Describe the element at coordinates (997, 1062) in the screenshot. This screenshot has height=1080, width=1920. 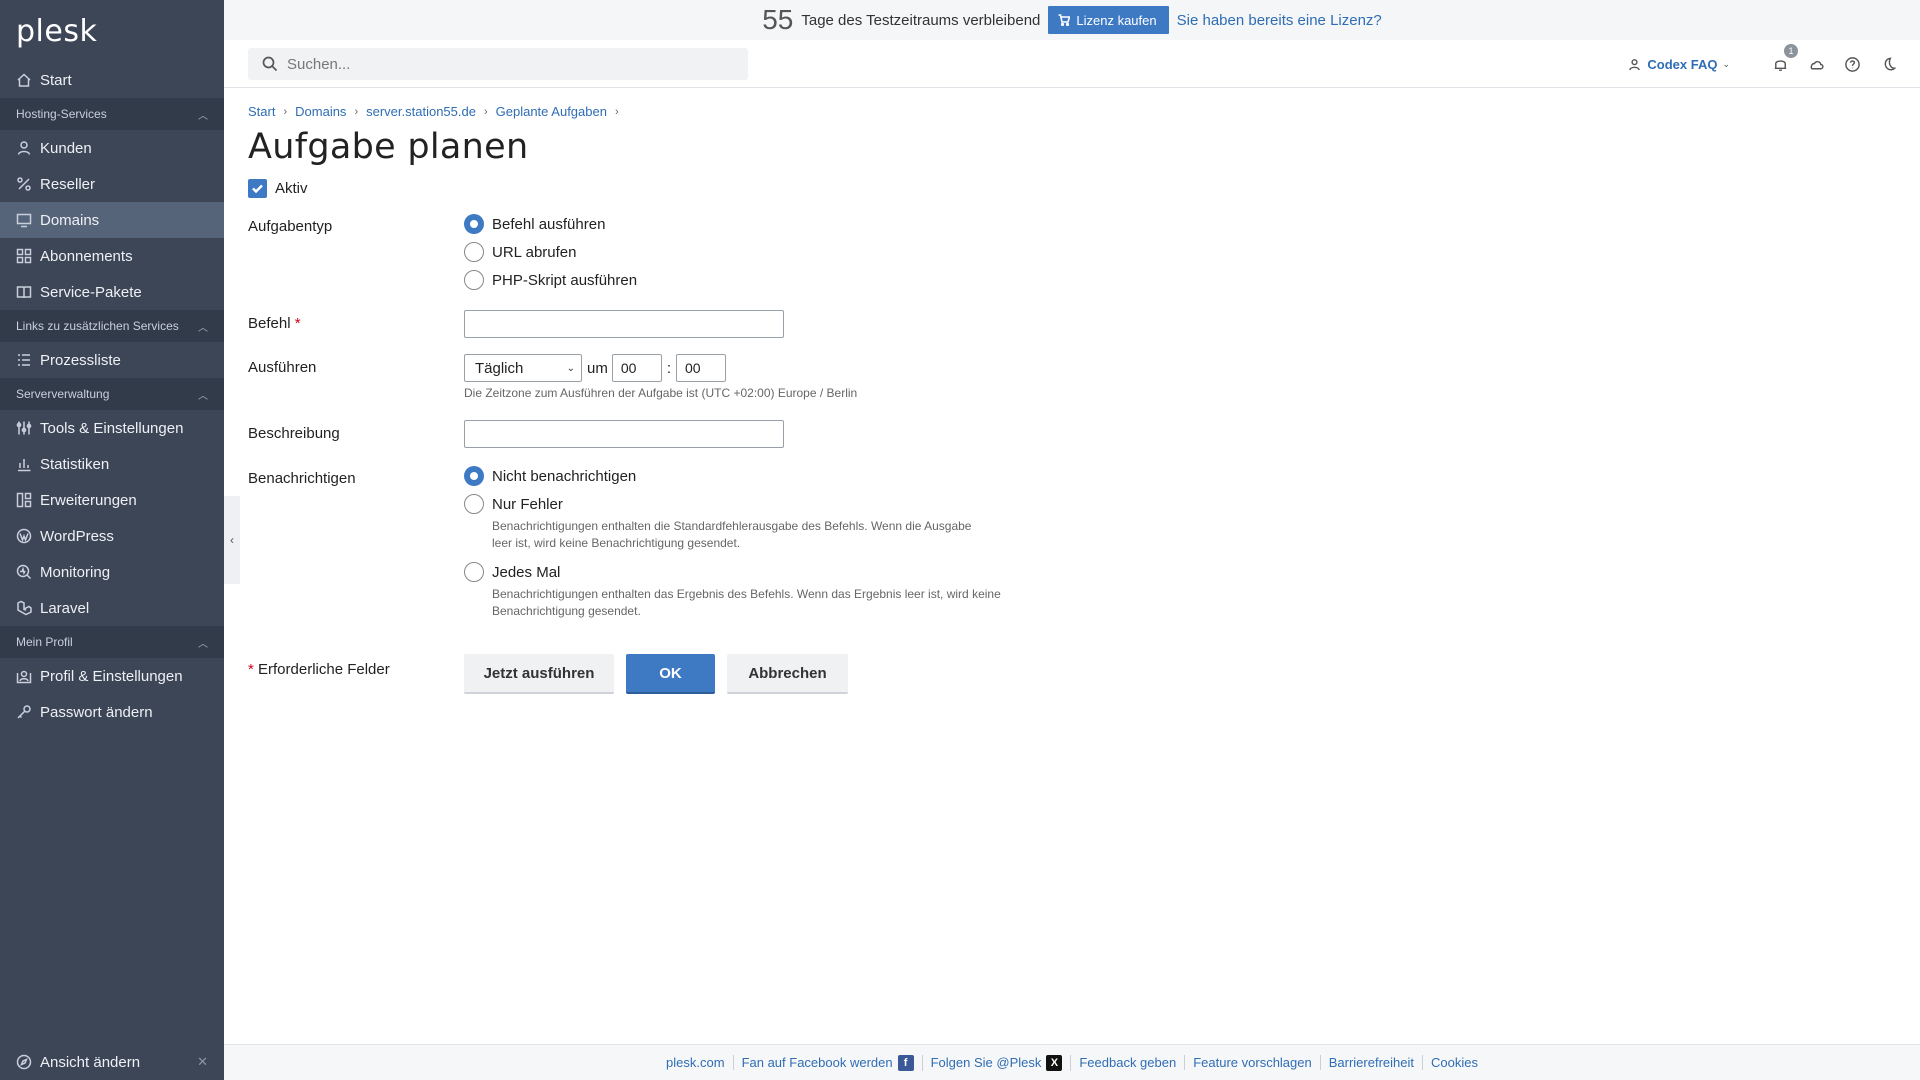
I see `footer-link-x: Folgen Sie @Plesk X` at that location.